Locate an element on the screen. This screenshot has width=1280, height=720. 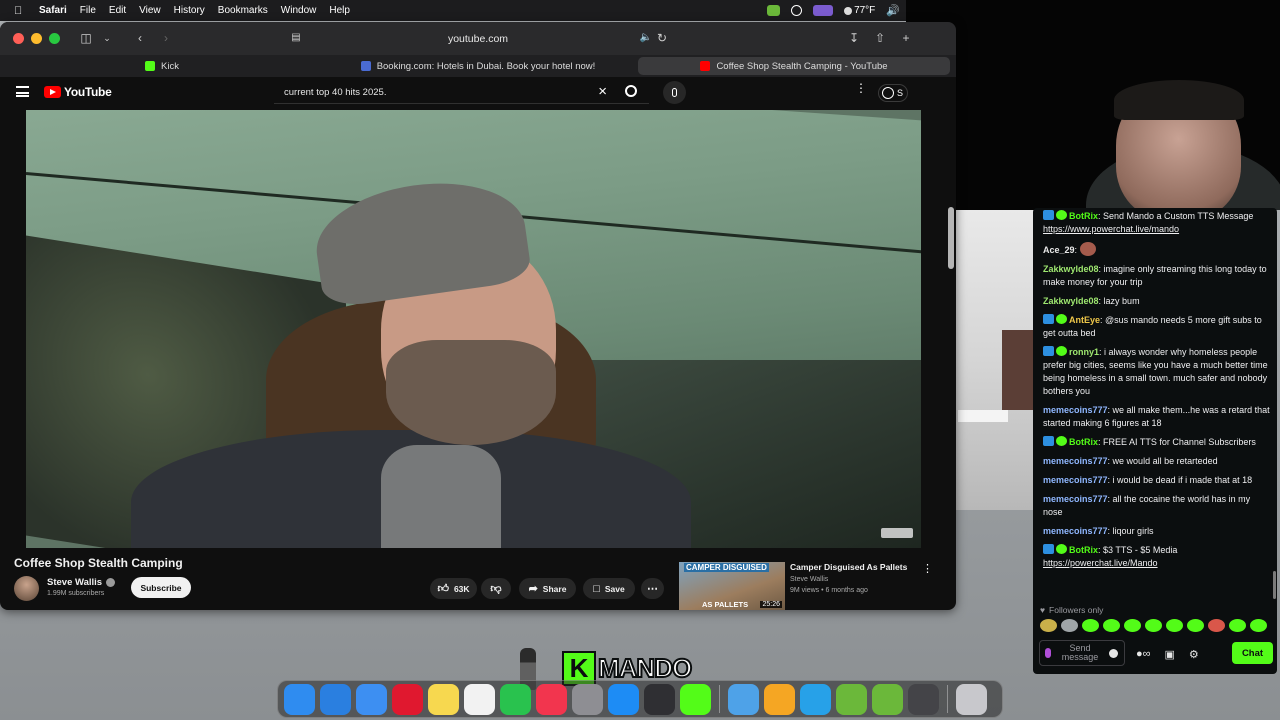
send-chat-button: Chat is located at coordinates (1252, 653).